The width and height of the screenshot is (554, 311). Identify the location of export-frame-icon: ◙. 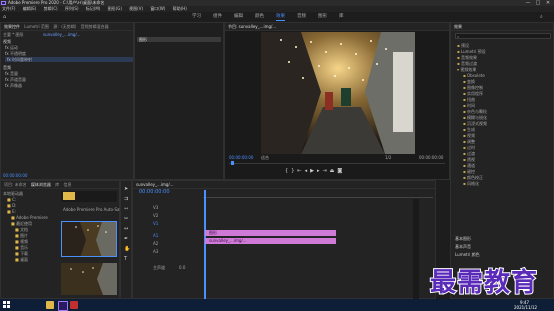
(341, 171).